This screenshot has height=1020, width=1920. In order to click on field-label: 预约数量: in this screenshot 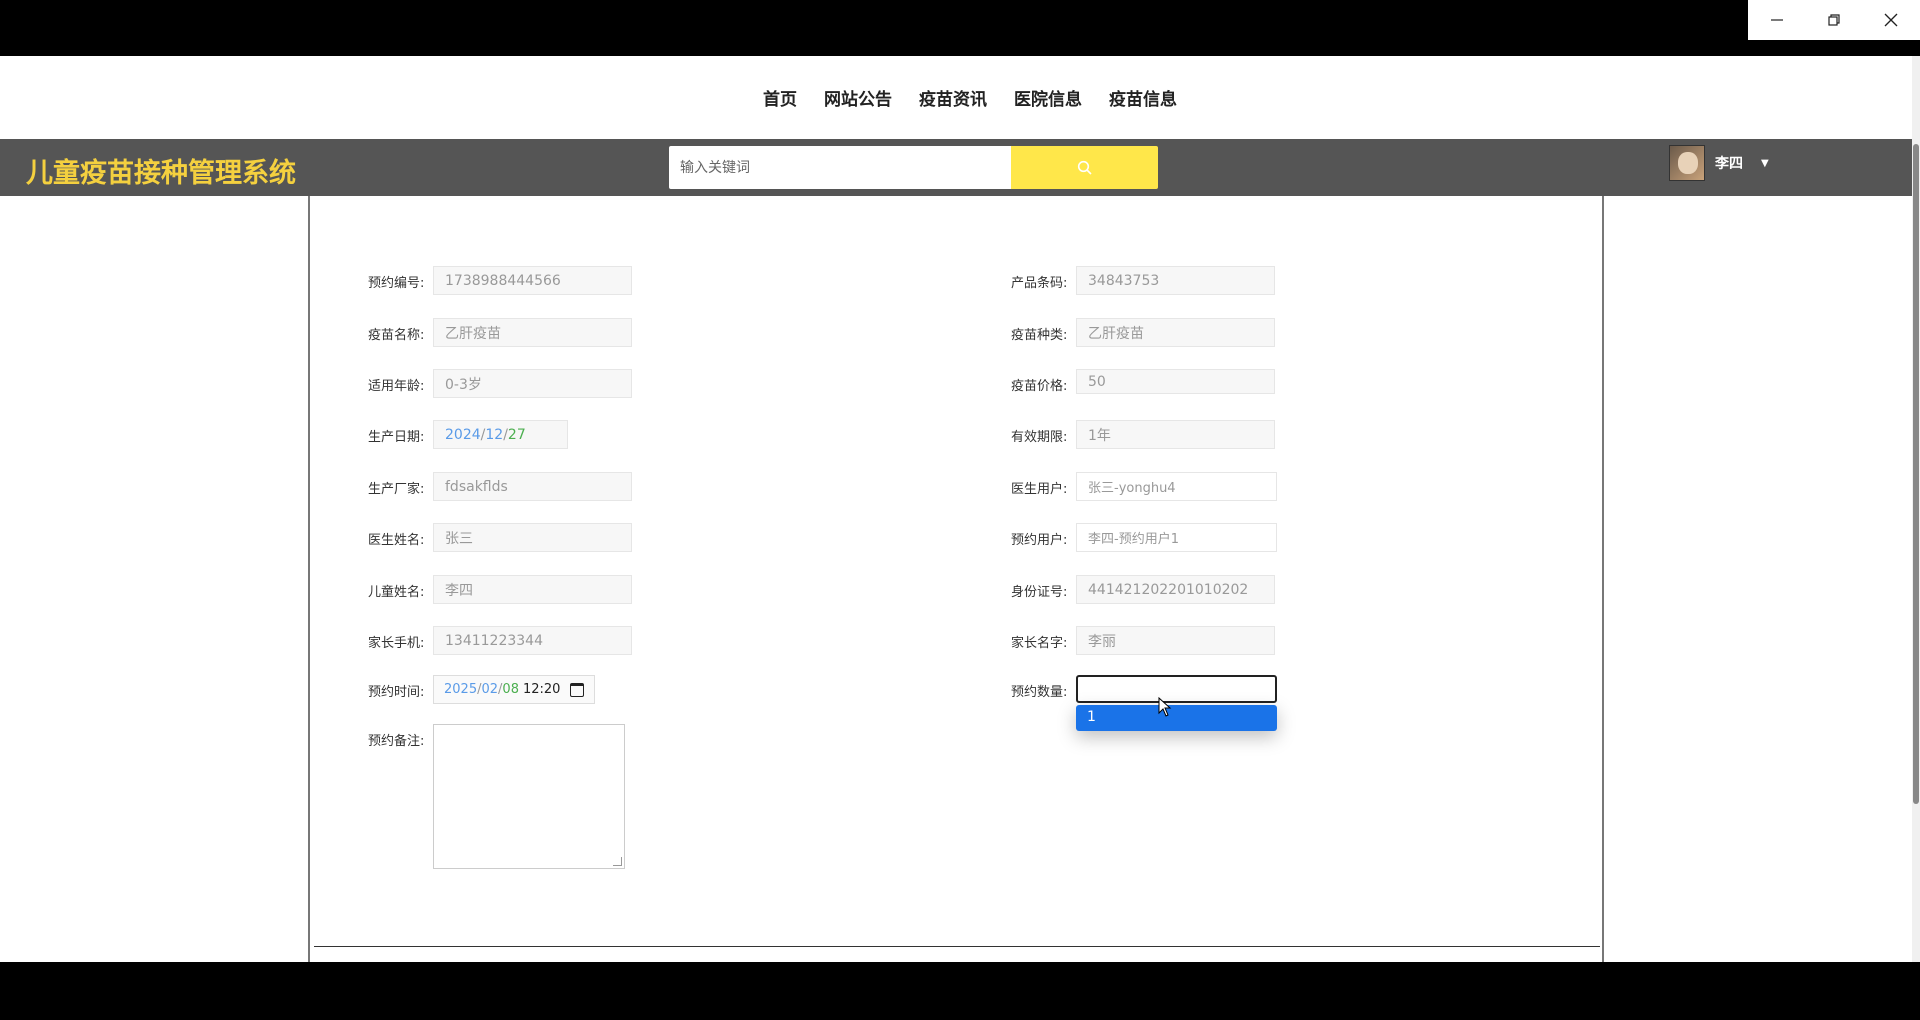, I will do `click(1039, 692)`.